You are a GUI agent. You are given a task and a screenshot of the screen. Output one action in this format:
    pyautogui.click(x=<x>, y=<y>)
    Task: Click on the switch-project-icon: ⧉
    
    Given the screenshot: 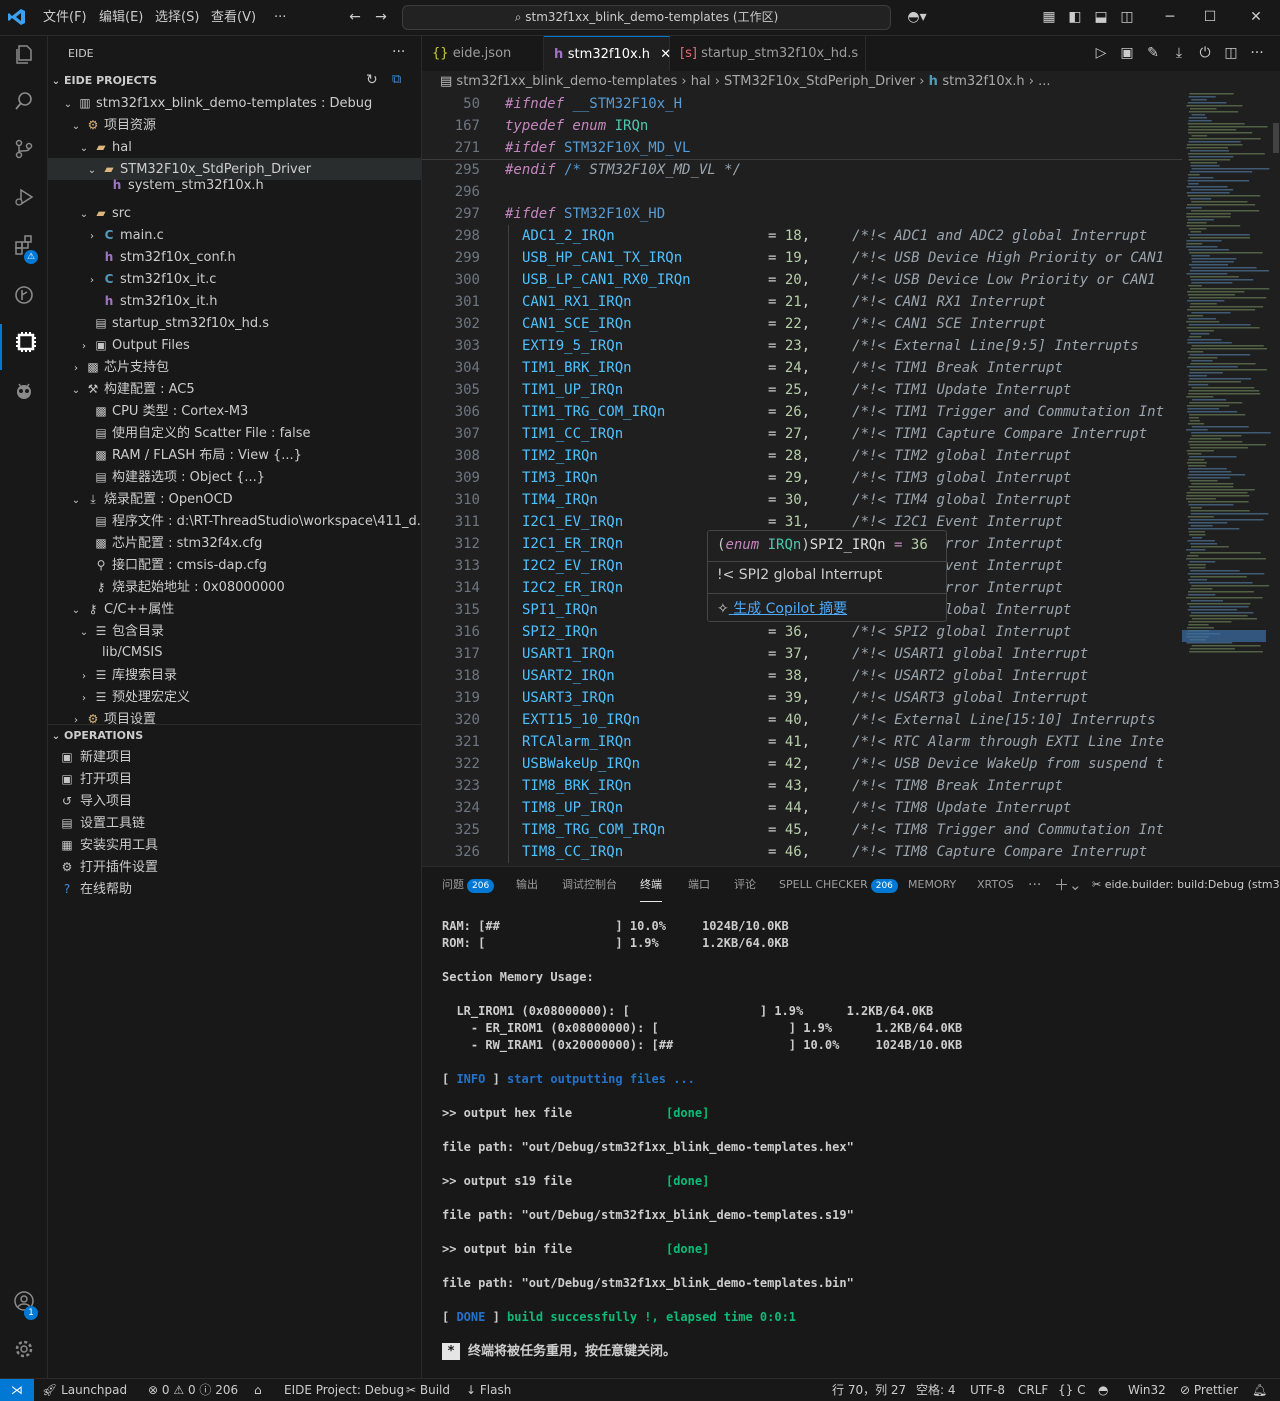 What is the action you would take?
    pyautogui.click(x=396, y=79)
    